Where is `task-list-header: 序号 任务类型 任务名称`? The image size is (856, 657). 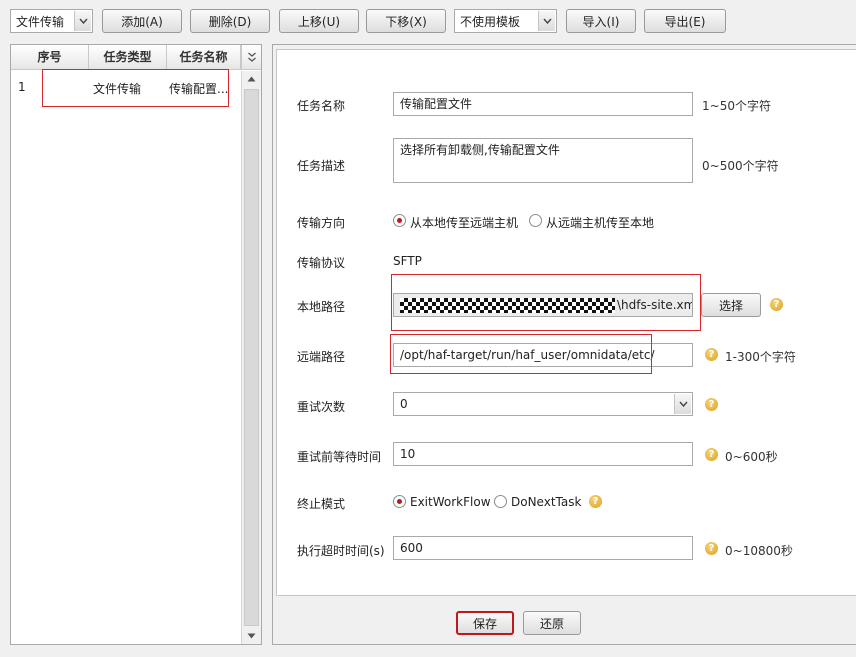
task-list-header: 序号 任务类型 任务名称 is located at coordinates (126, 57).